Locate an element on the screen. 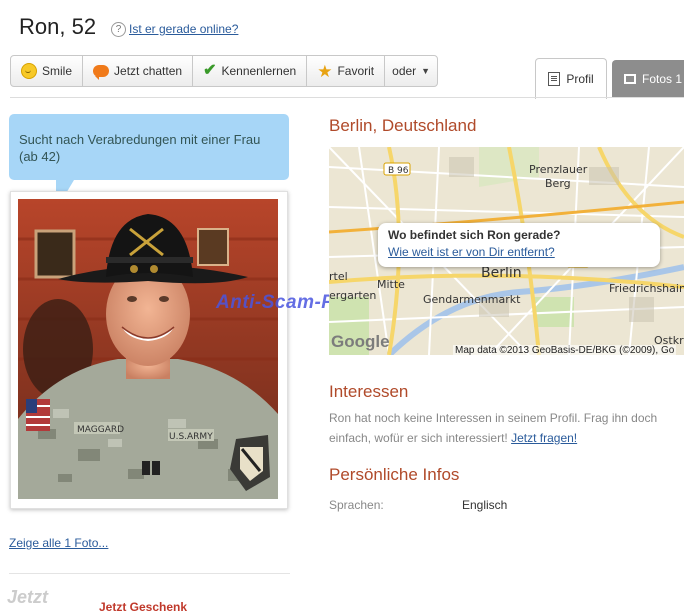 The image size is (684, 614). tab-profil-label: Profil is located at coordinates (580, 79).